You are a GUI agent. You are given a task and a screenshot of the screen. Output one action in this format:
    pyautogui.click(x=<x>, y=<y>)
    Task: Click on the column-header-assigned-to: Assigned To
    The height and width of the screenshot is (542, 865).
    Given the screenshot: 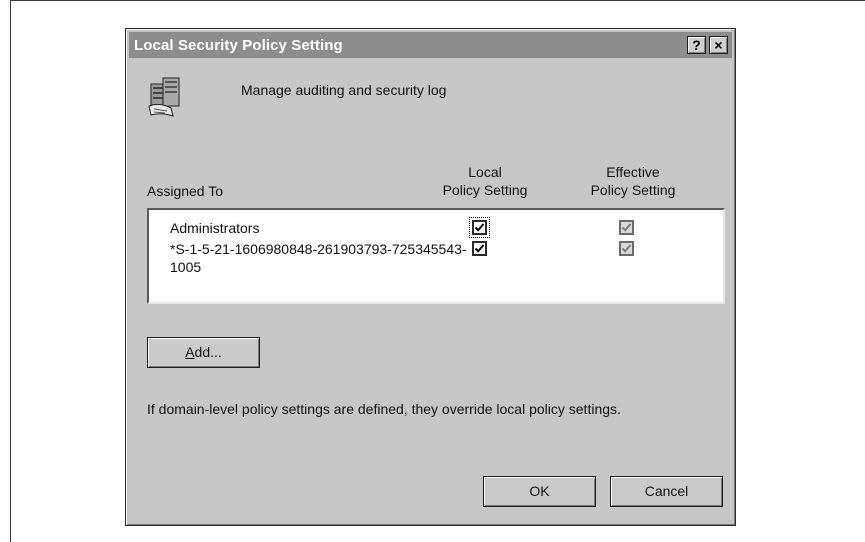 What is the action you would take?
    pyautogui.click(x=185, y=191)
    